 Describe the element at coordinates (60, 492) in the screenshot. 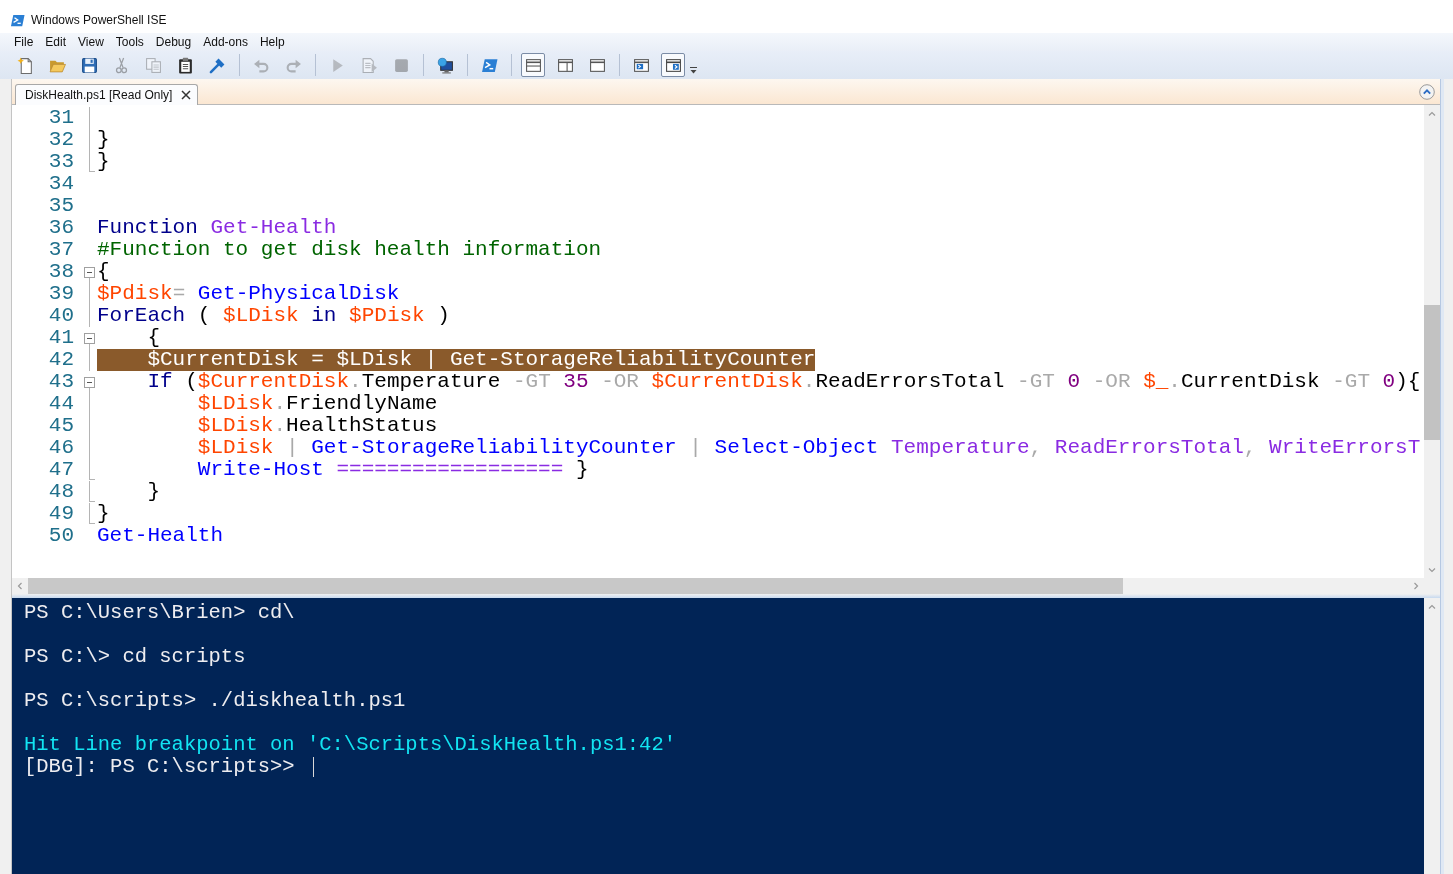

I see `line-number: 48` at that location.